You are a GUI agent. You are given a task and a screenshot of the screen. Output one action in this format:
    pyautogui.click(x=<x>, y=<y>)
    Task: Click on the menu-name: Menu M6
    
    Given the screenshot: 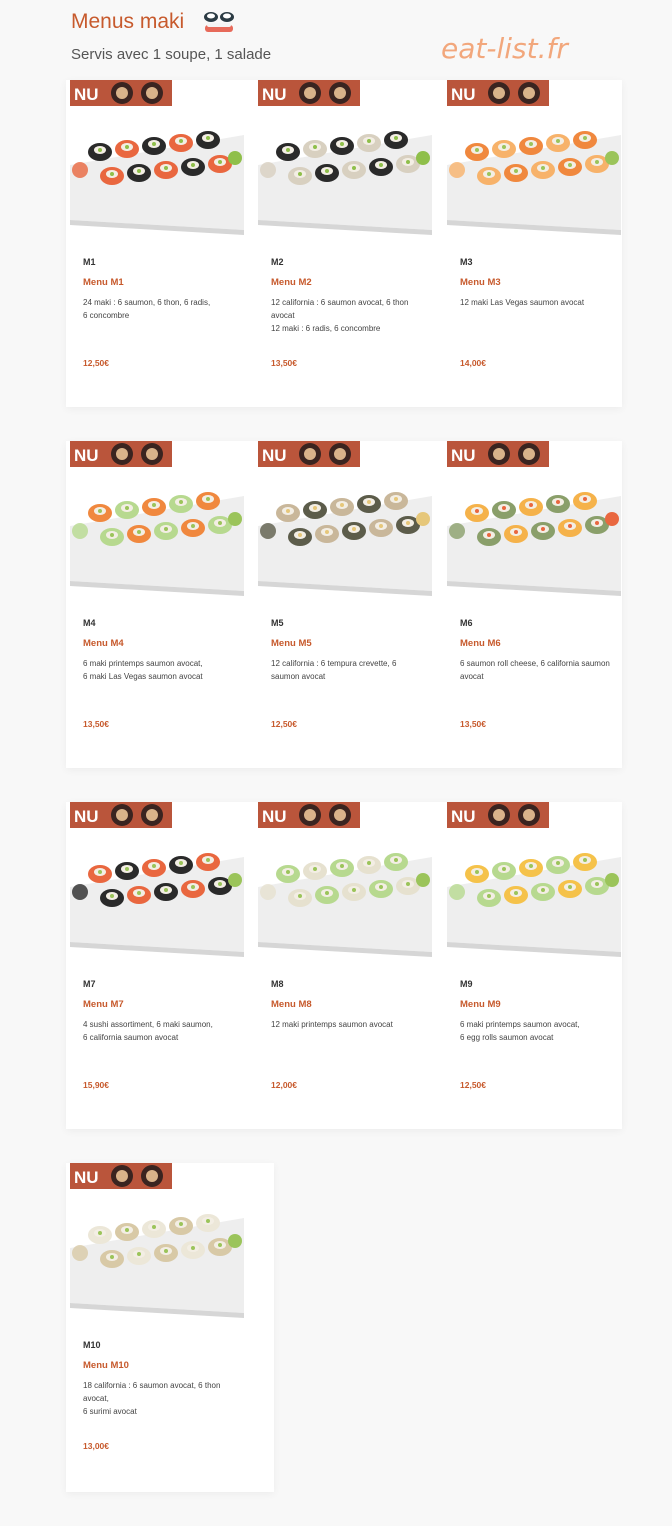 What is the action you would take?
    pyautogui.click(x=480, y=643)
    